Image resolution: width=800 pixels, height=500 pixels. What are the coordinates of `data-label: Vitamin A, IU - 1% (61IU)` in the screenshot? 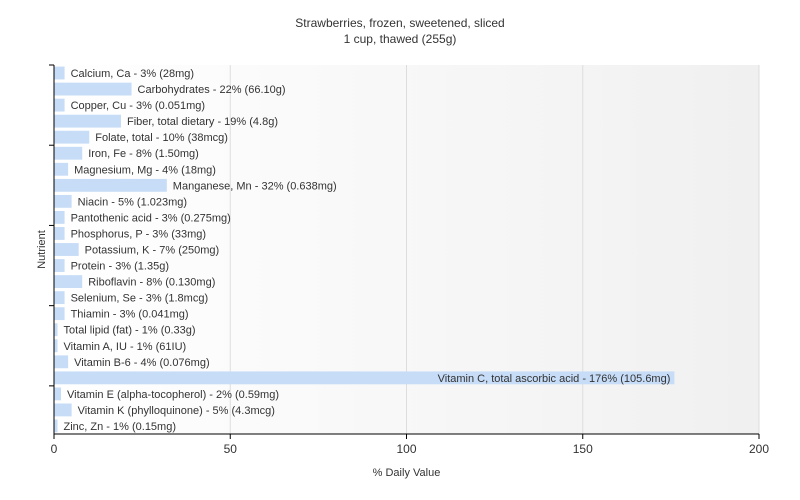 It's located at (125, 347).